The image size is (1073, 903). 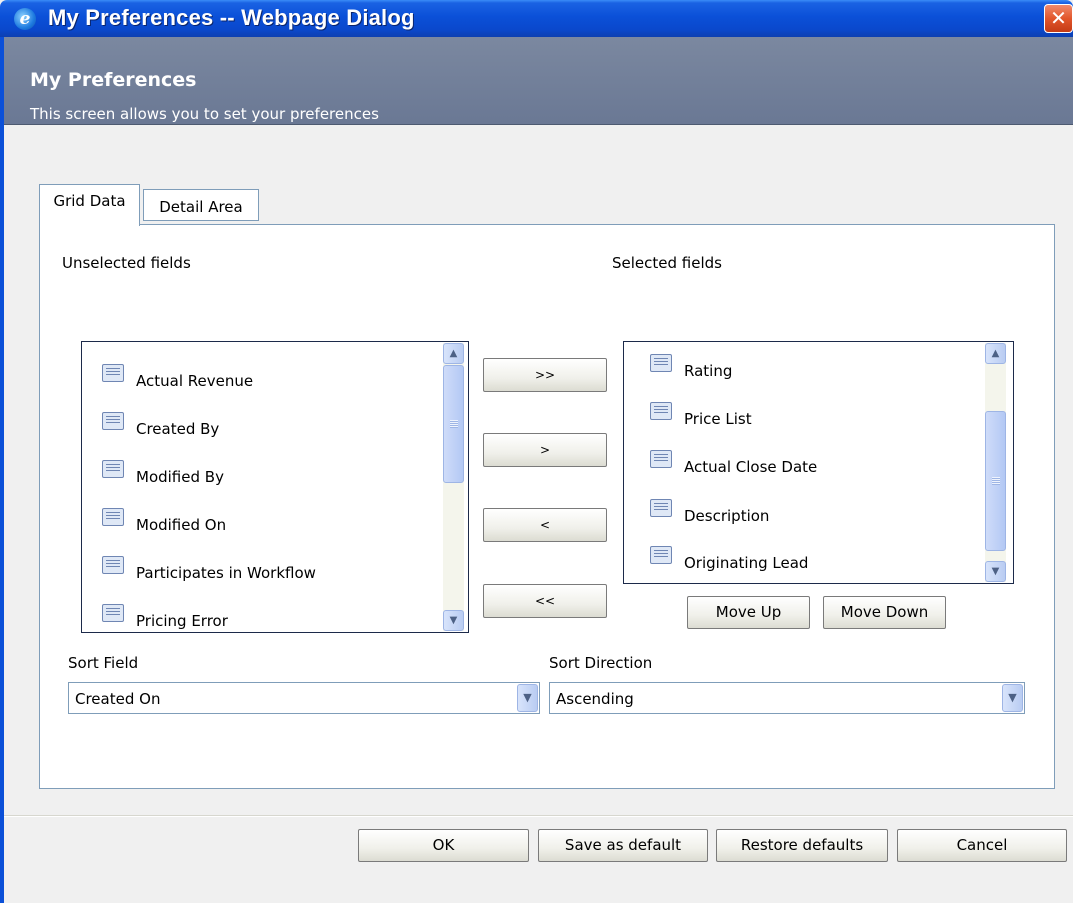 I want to click on sort-direction-select: Ascending ▼, so click(x=787, y=698).